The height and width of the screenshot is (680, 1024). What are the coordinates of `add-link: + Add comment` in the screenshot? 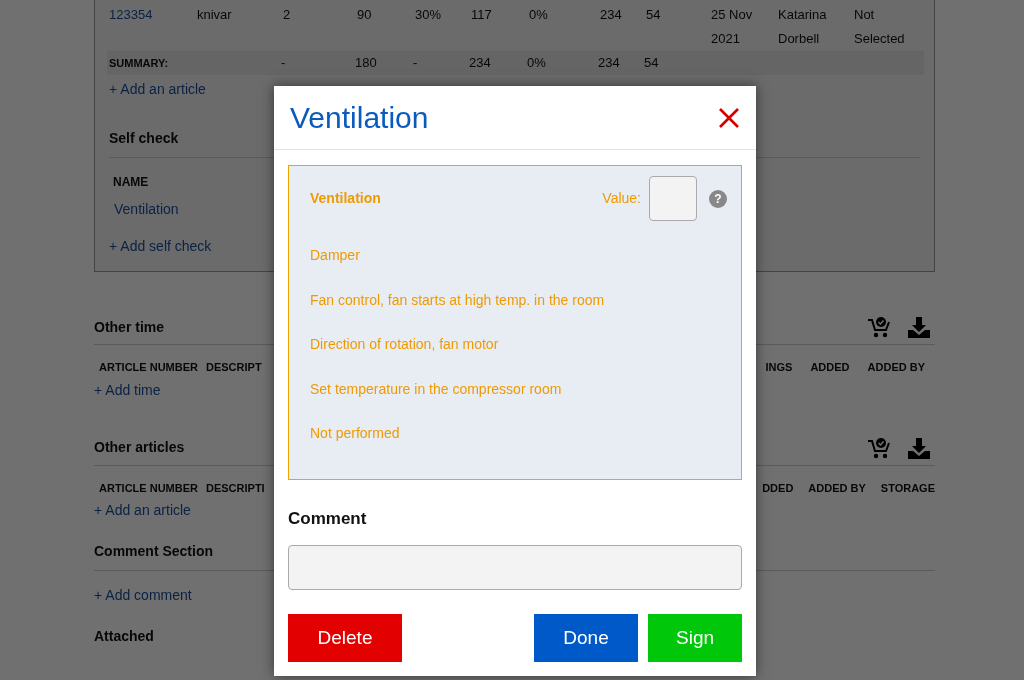 It's located at (143, 595).